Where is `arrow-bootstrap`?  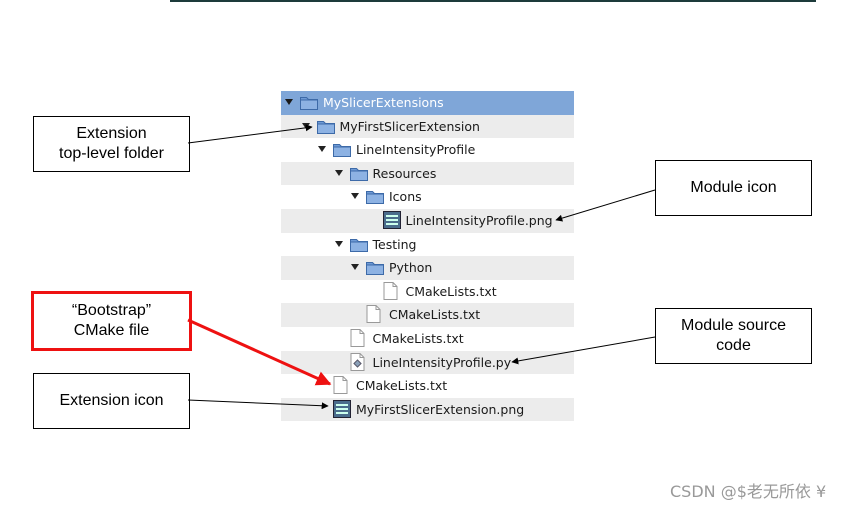 arrow-bootstrap is located at coordinates (259, 352).